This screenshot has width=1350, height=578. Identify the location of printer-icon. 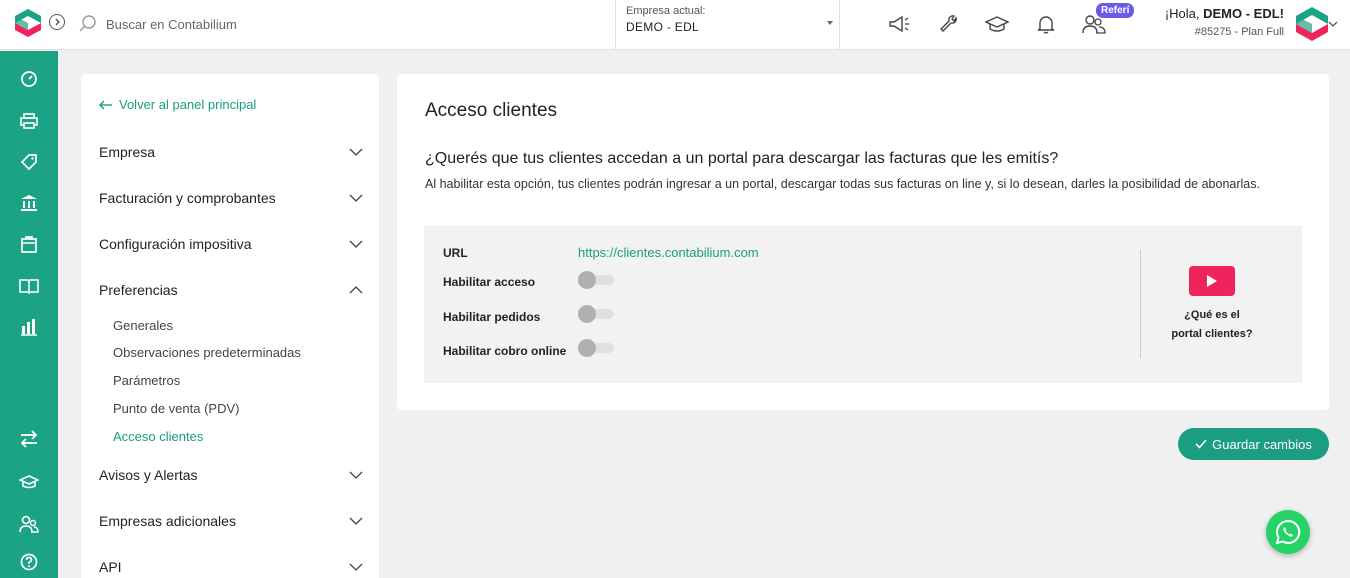
(29, 121).